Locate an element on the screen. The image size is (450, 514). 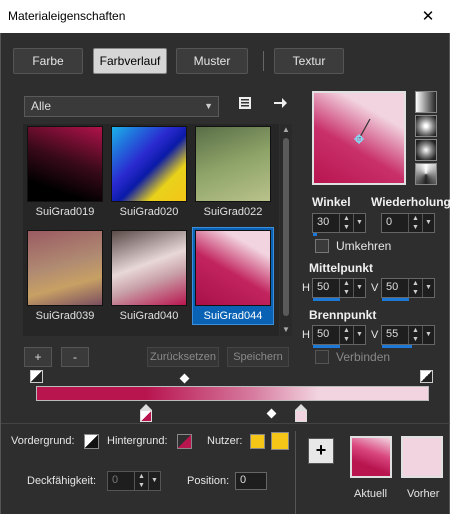
gradient-tile: SuiGrad020 is located at coordinates (149, 172).